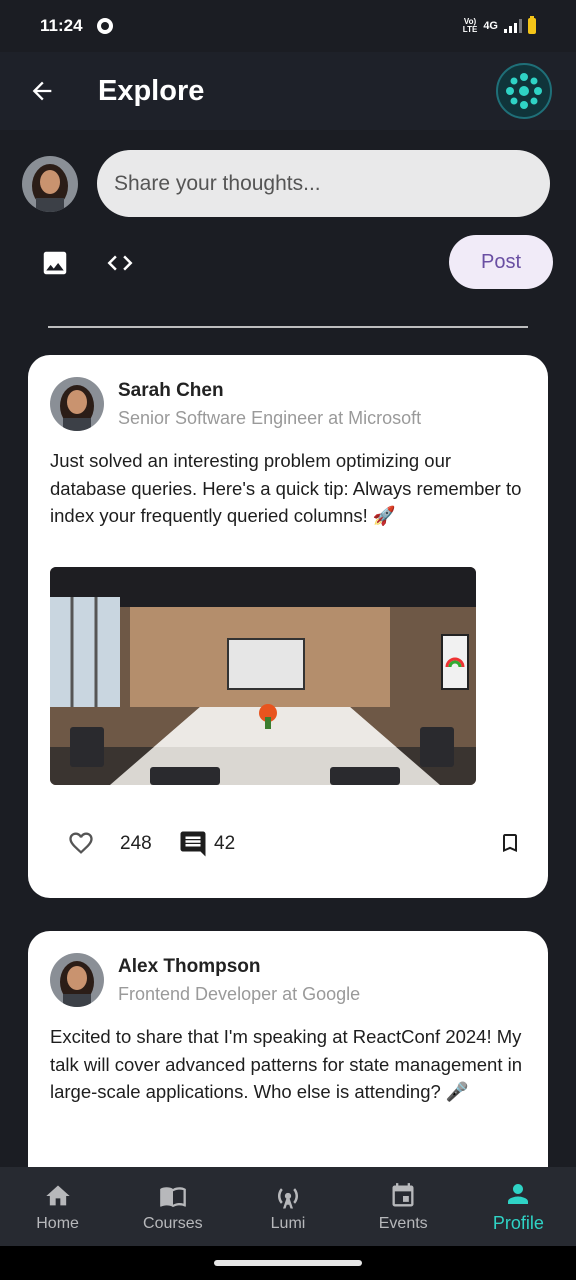  I want to click on app-bar: Explore, so click(288, 91).